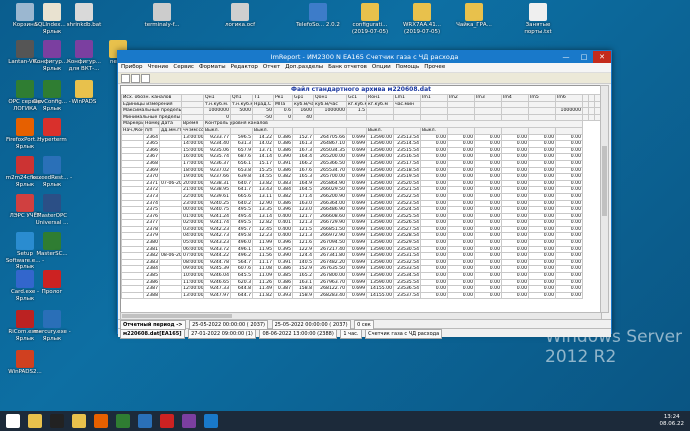 Image resolution: width=690 pixels, height=431 pixels. What do you see at coordinates (602, 57) in the screenshot?
I see `close-button: ✕` at bounding box center [602, 57].